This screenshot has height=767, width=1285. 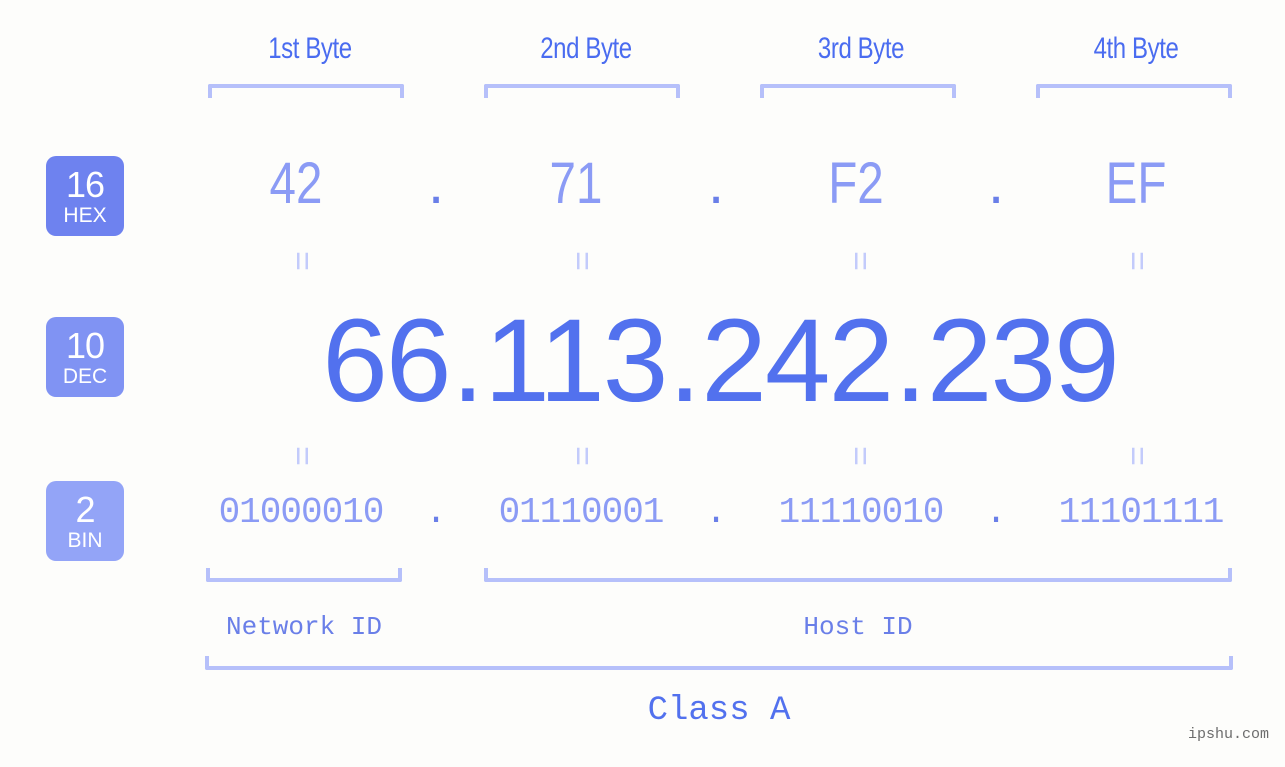 I want to click on equals-mark-dec-bin-4: =, so click(x=1137, y=457).